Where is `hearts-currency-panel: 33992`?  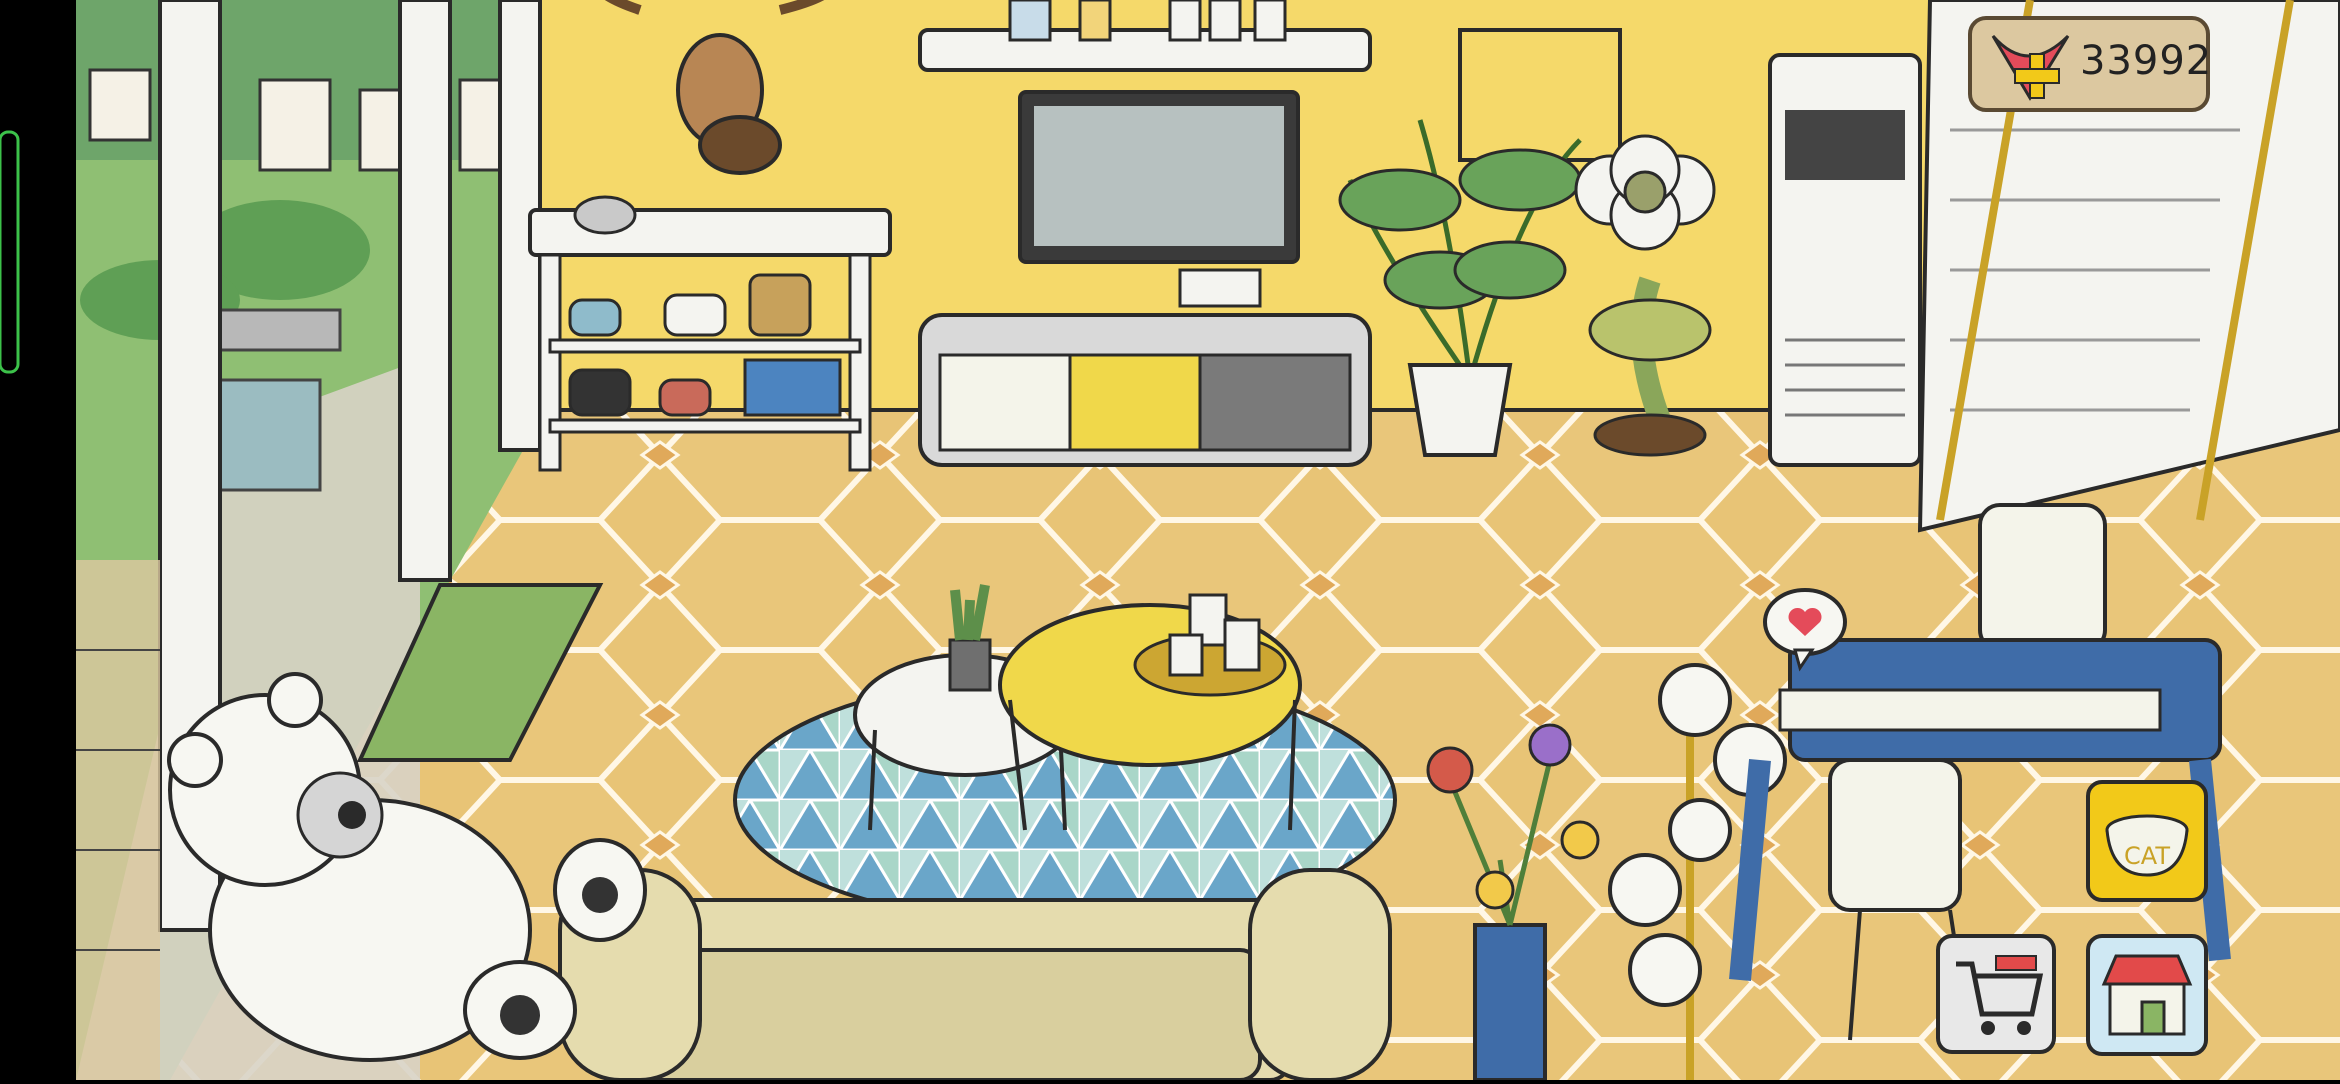
hearts-currency-panel: 33992 is located at coordinates (2090, 64).